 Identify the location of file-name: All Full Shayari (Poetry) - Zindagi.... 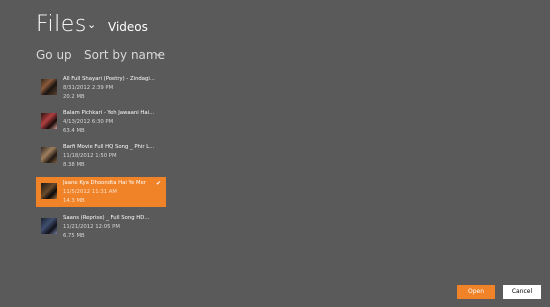
(109, 79).